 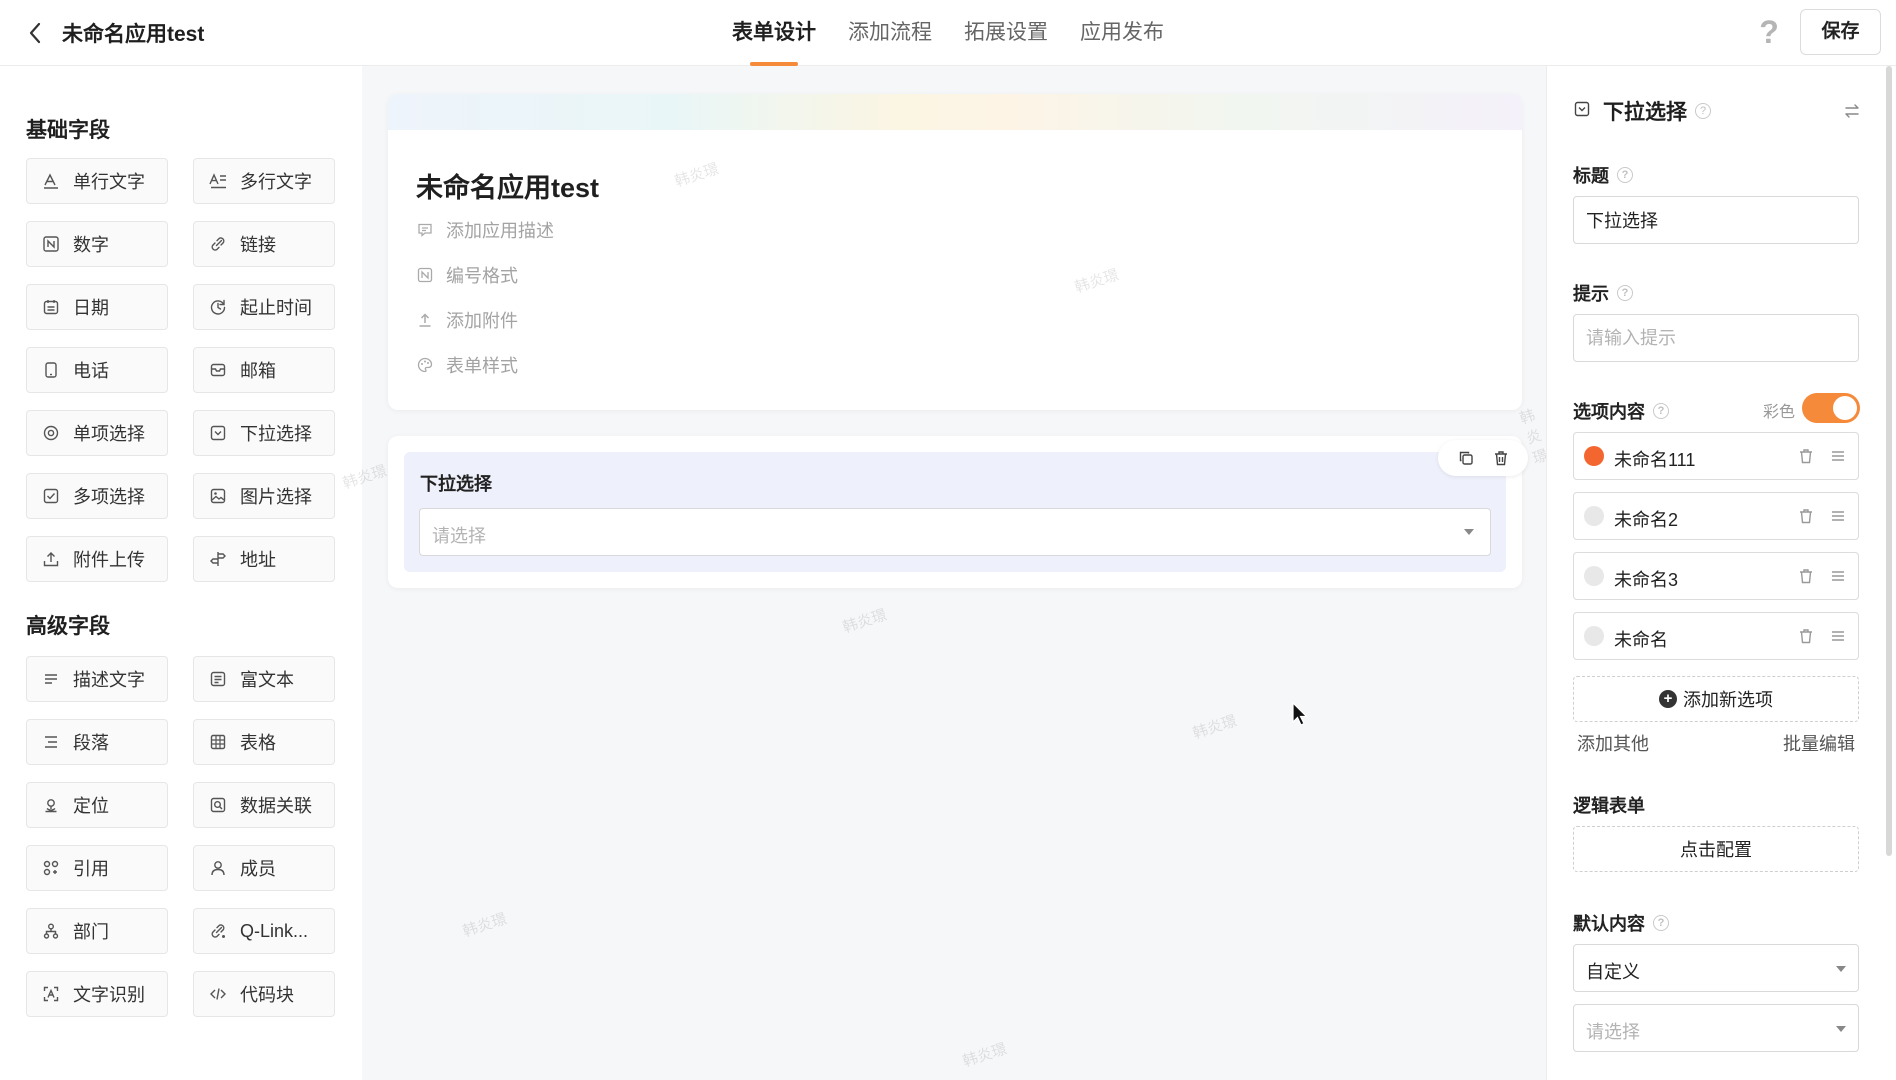 What do you see at coordinates (109, 560) in the screenshot?
I see `field-label: 附件上传` at bounding box center [109, 560].